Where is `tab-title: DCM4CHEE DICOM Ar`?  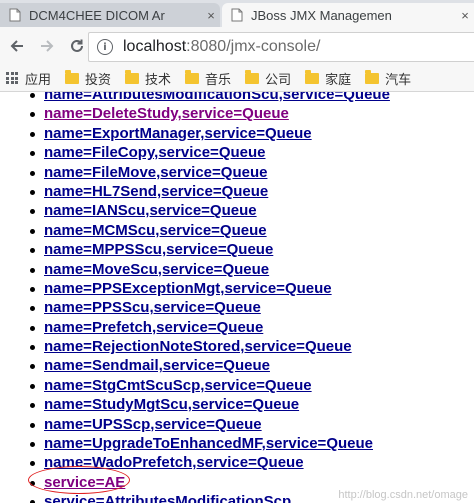 tab-title: DCM4CHEE DICOM Ar is located at coordinates (97, 15).